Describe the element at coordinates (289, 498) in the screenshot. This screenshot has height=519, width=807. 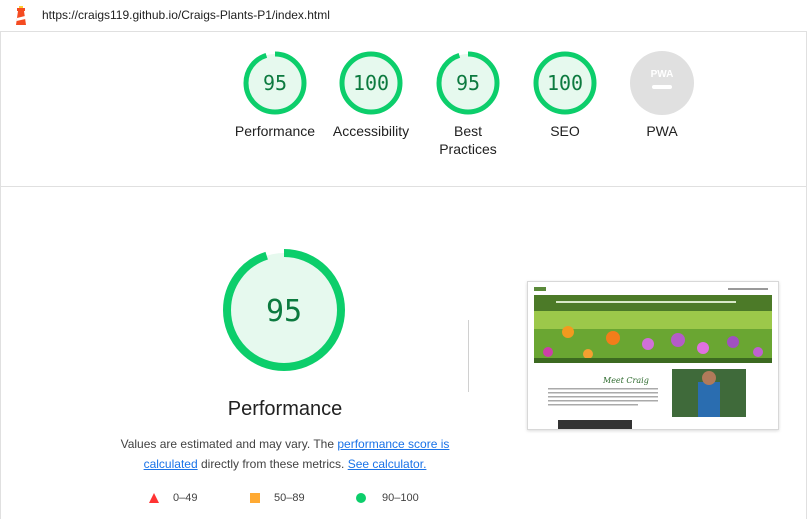
I see `legend-range: 50–89` at that location.